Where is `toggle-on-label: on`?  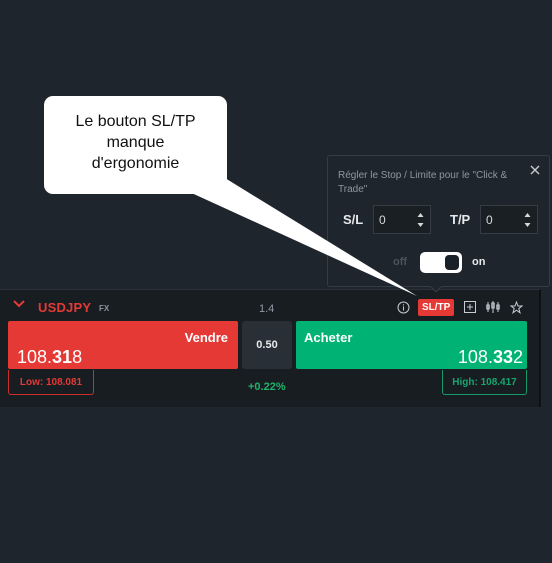
toggle-on-label: on is located at coordinates (479, 262).